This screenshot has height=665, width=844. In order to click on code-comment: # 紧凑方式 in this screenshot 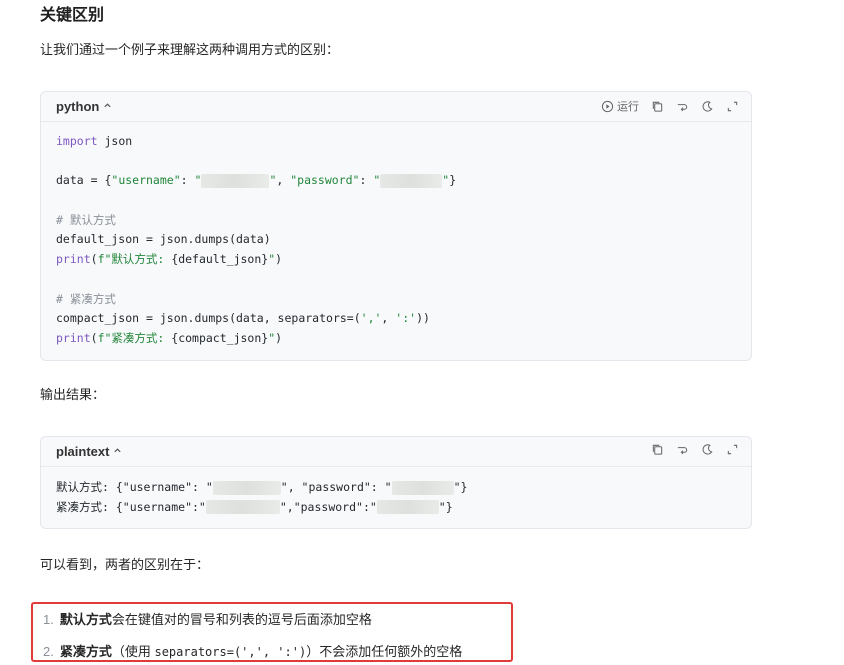, I will do `click(86, 298)`.